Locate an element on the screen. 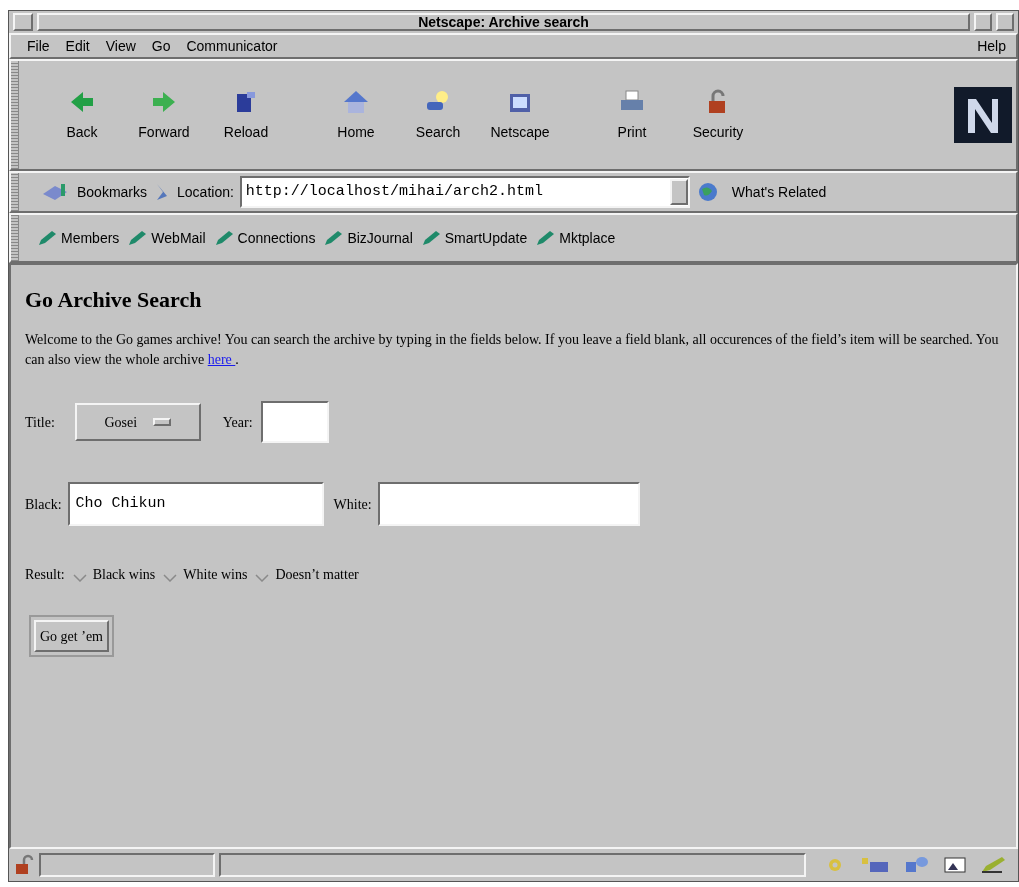 This screenshot has width=1019, height=887. dropdown-button is located at coordinates (678, 192).